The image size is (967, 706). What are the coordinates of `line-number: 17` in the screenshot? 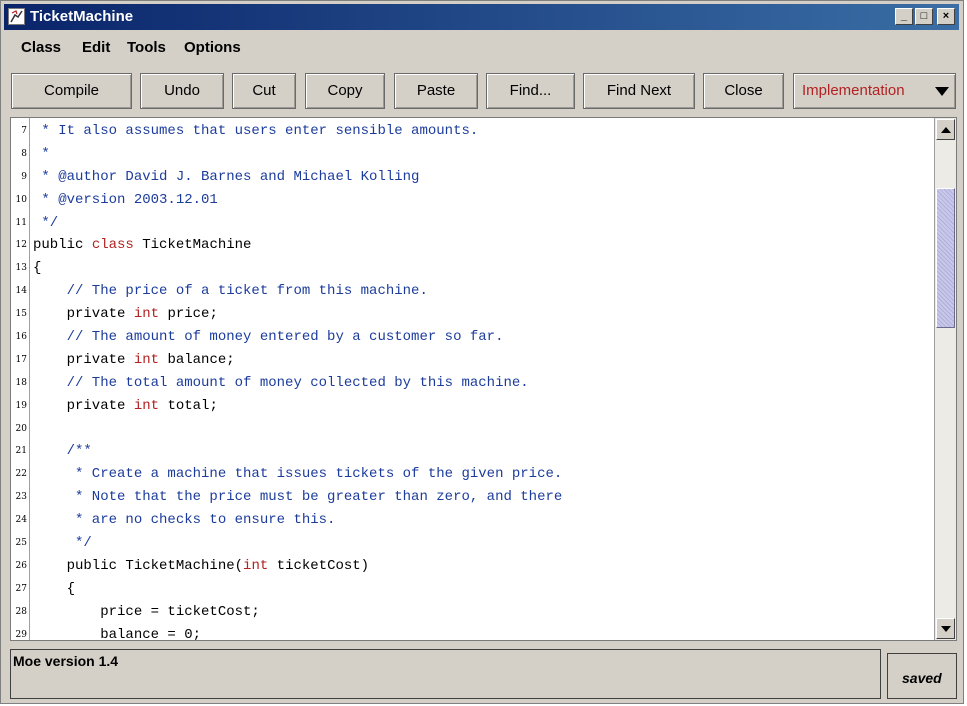 It's located at (21, 359).